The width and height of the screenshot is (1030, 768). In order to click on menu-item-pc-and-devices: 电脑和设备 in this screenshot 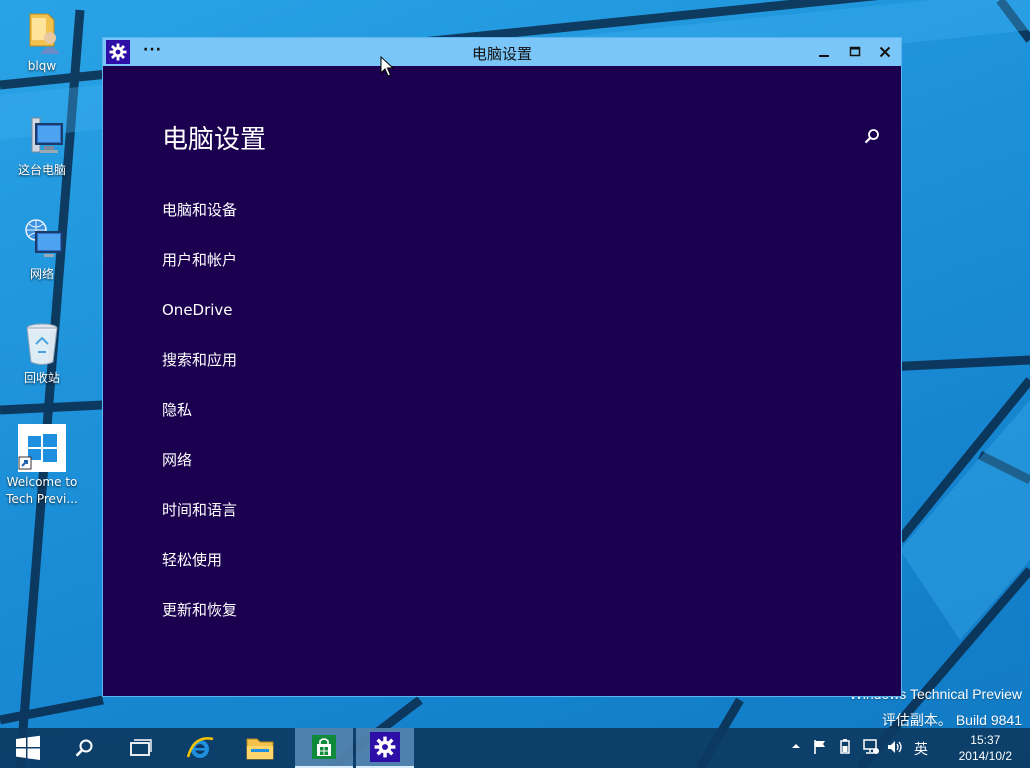, I will do `click(199, 223)`.